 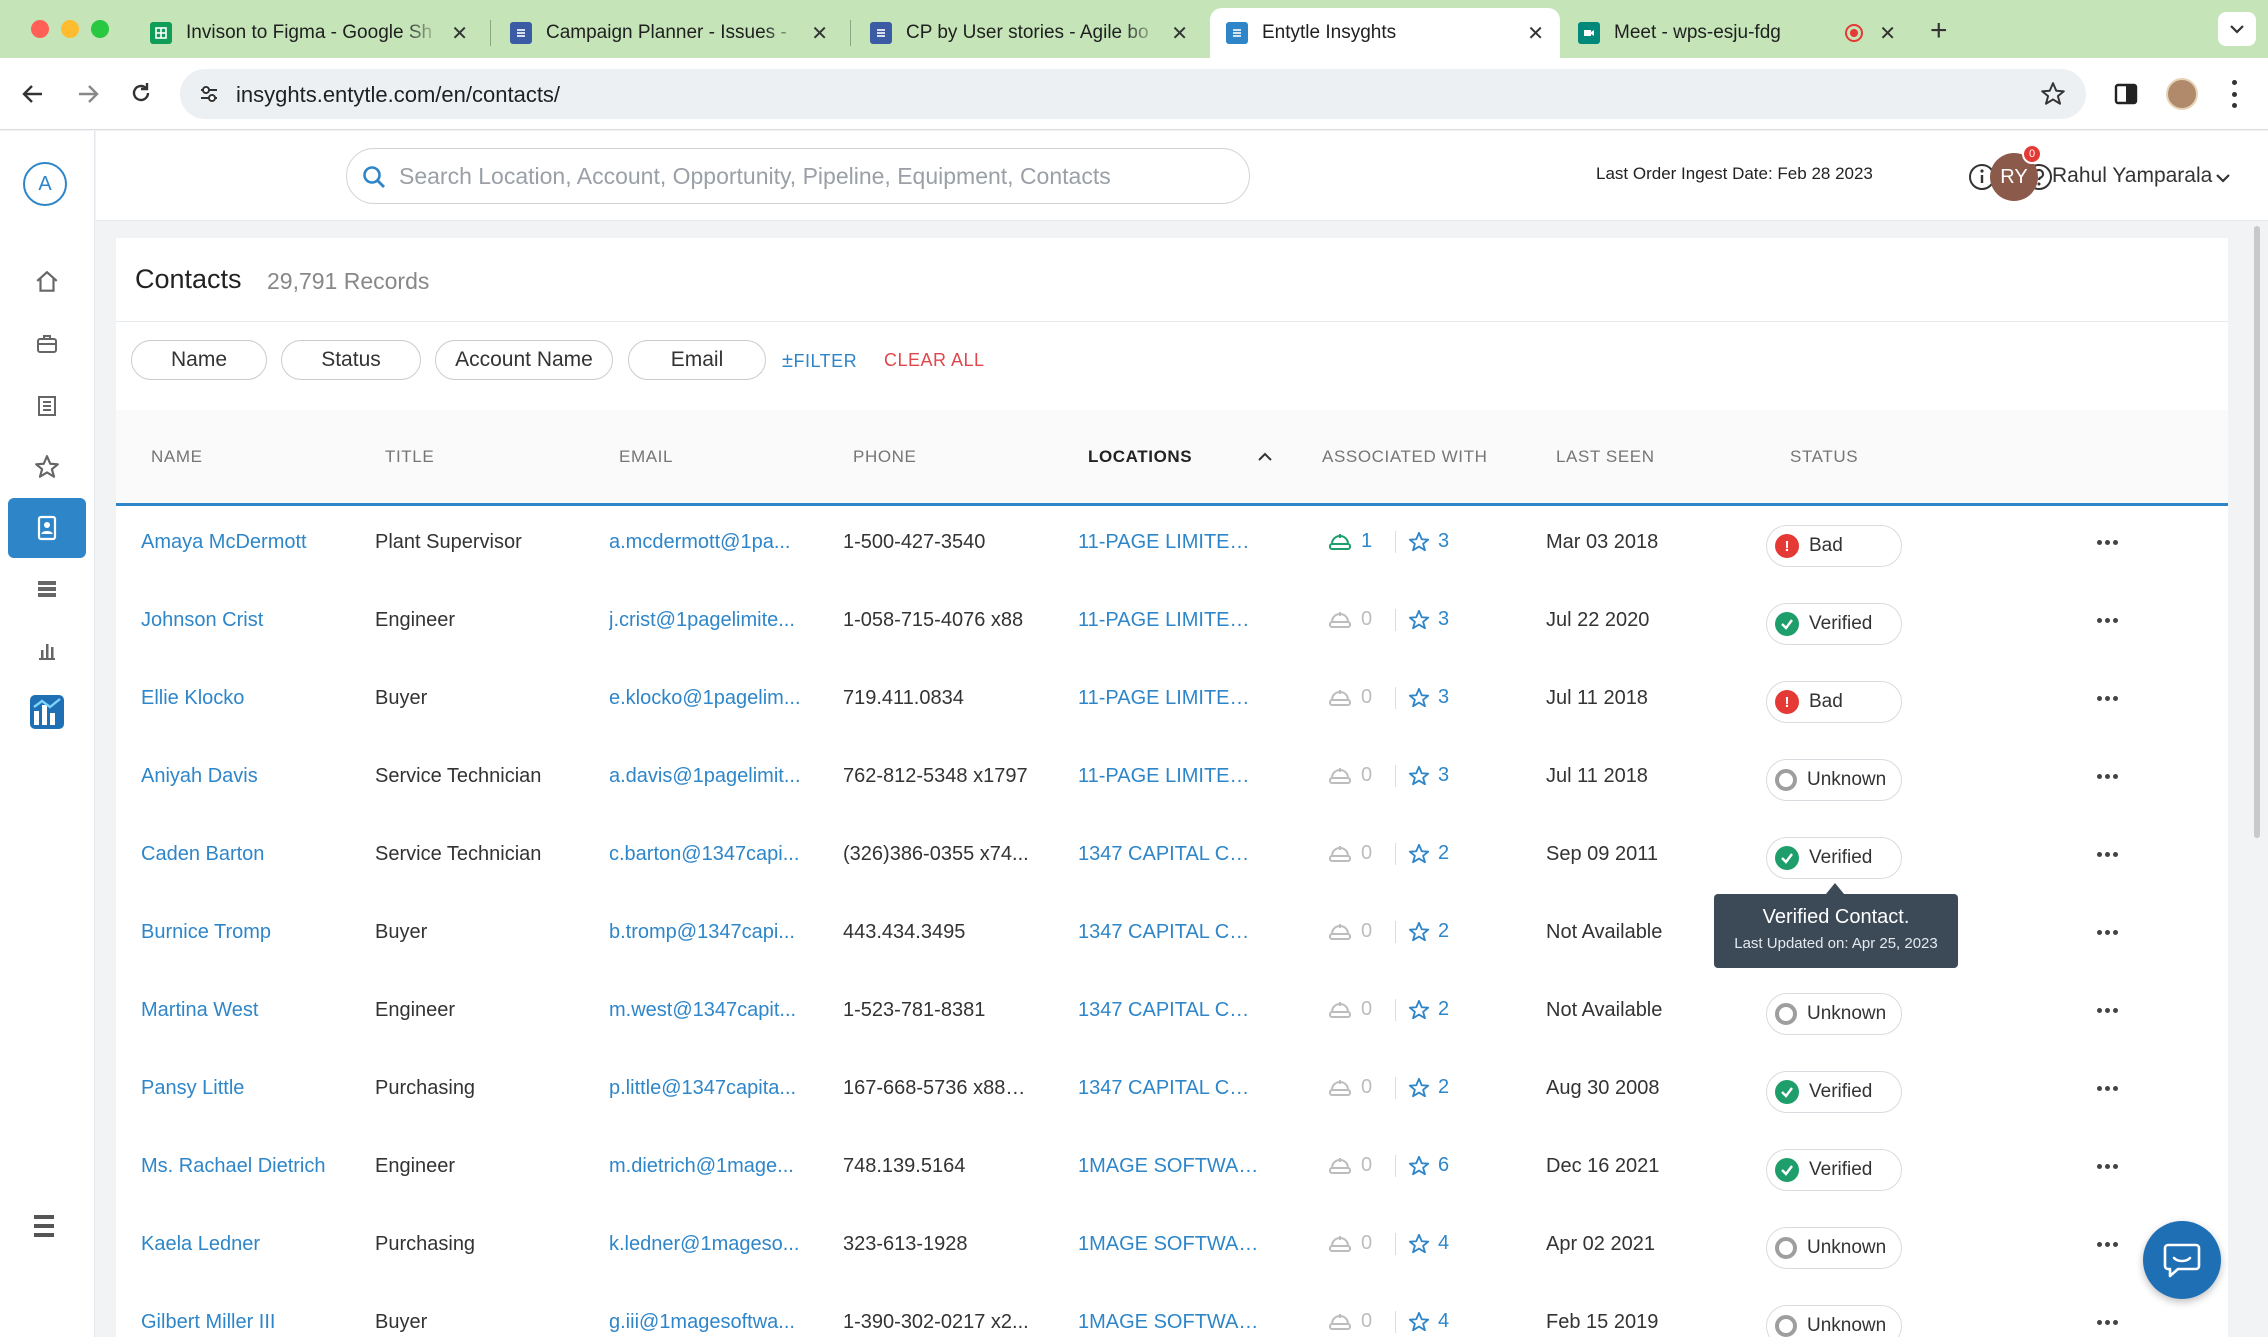 I want to click on reload-icon, so click(x=141, y=93).